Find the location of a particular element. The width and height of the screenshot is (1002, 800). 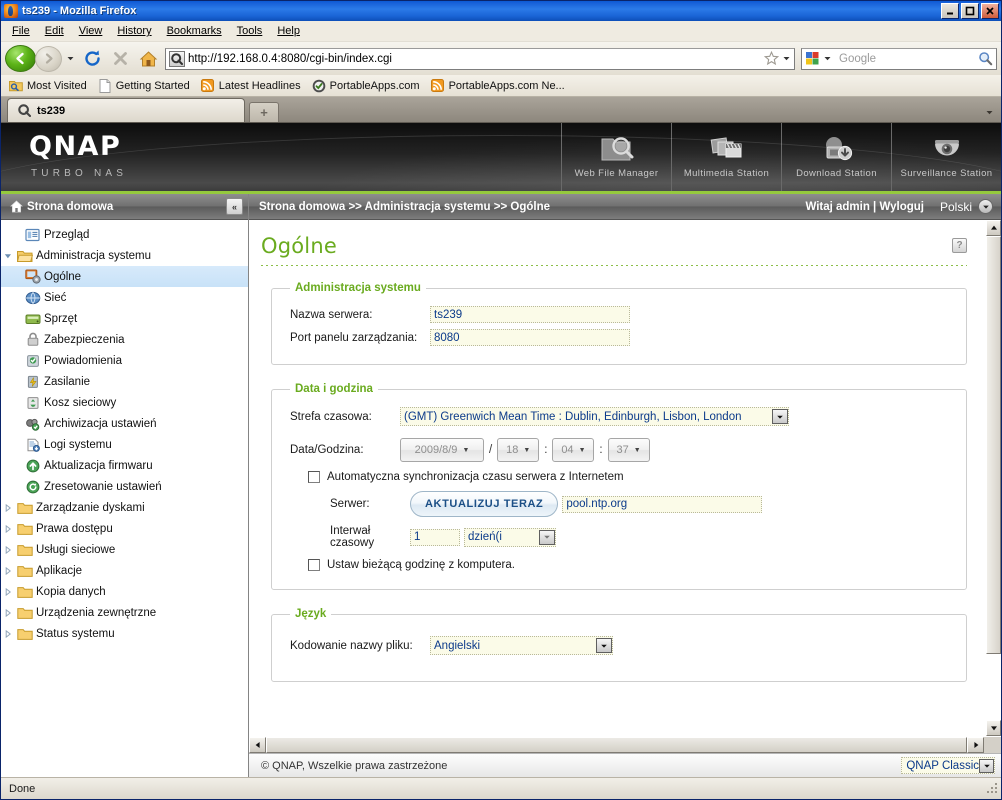

scroll-down-button is located at coordinates (993, 728).